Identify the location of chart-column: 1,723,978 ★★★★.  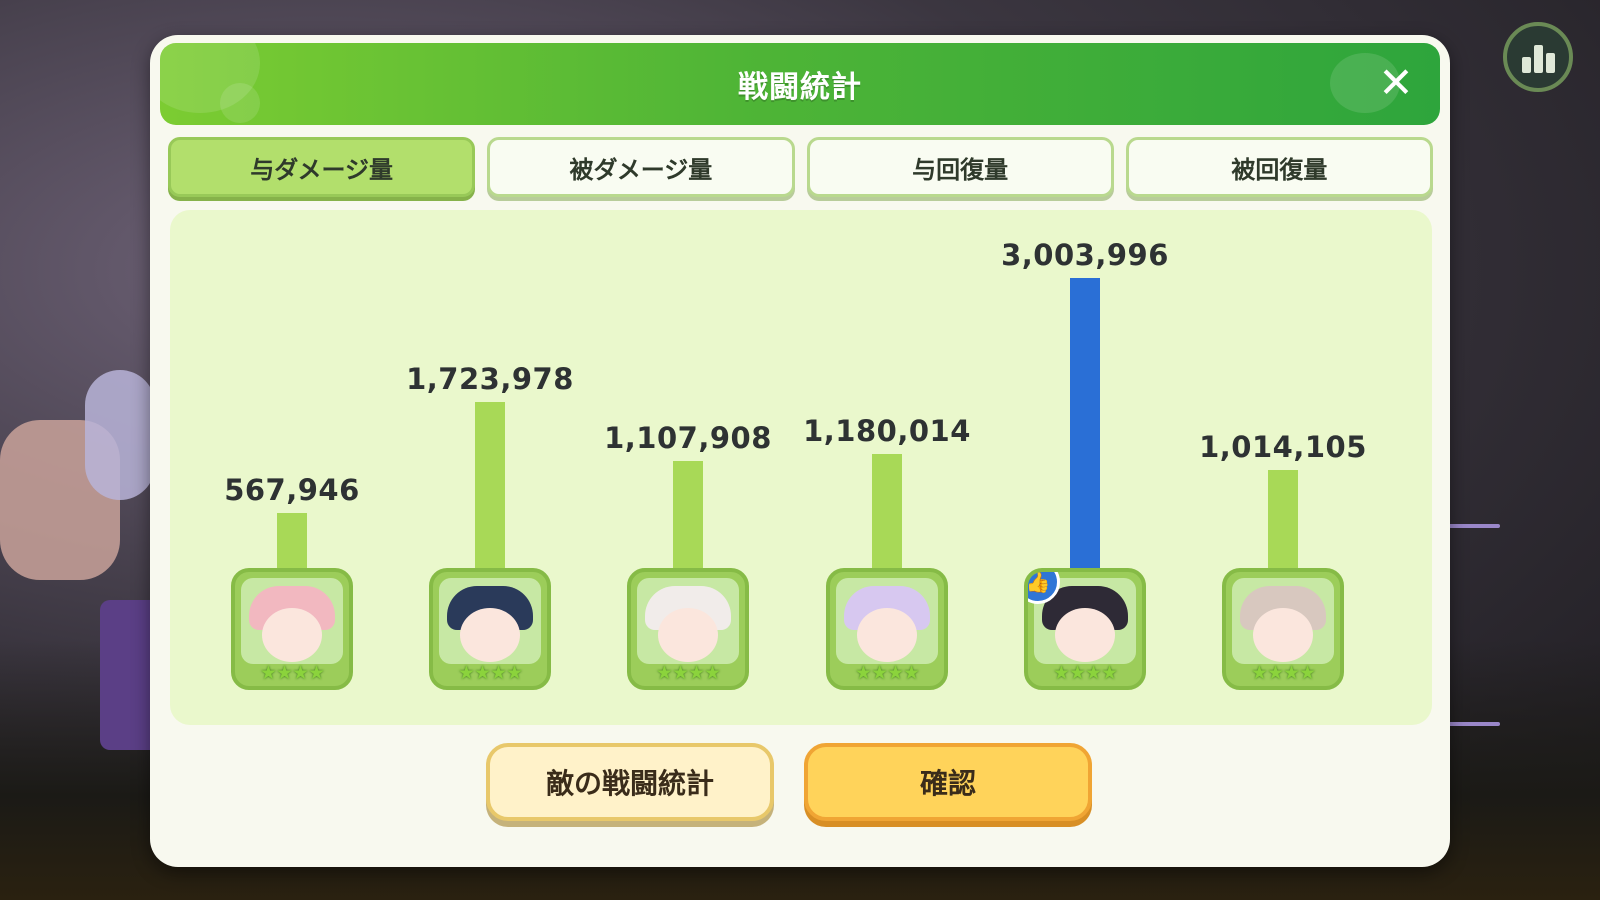
(489, 467).